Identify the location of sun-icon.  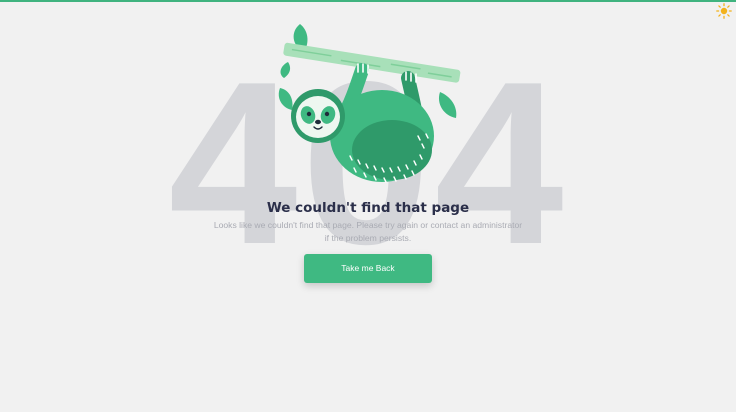
(724, 11).